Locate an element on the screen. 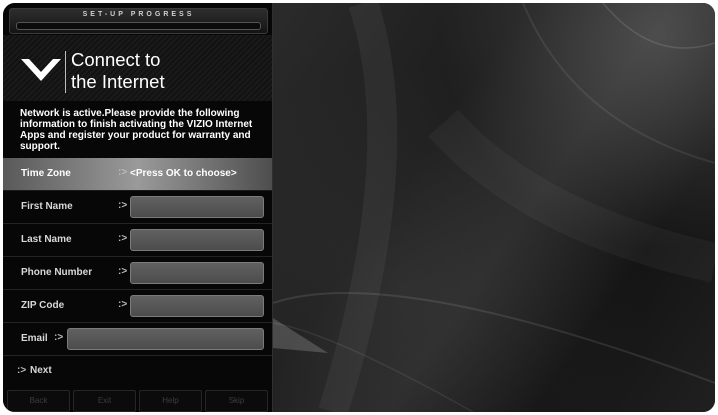  time-zone-row: Time Zone :> <Press OK to choose> is located at coordinates (137, 174).